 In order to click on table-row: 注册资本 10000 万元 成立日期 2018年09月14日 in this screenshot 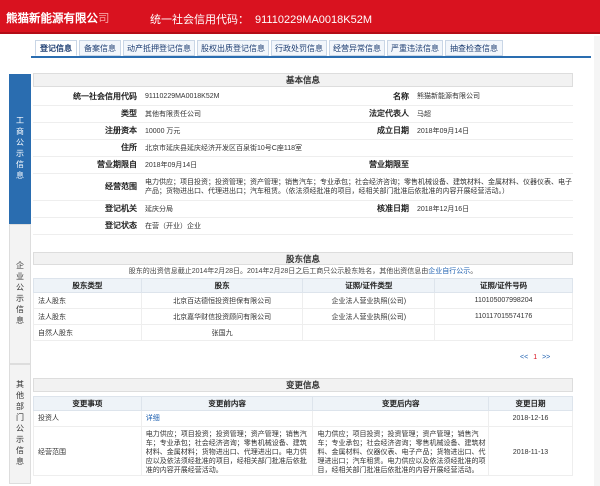, I will do `click(303, 131)`.